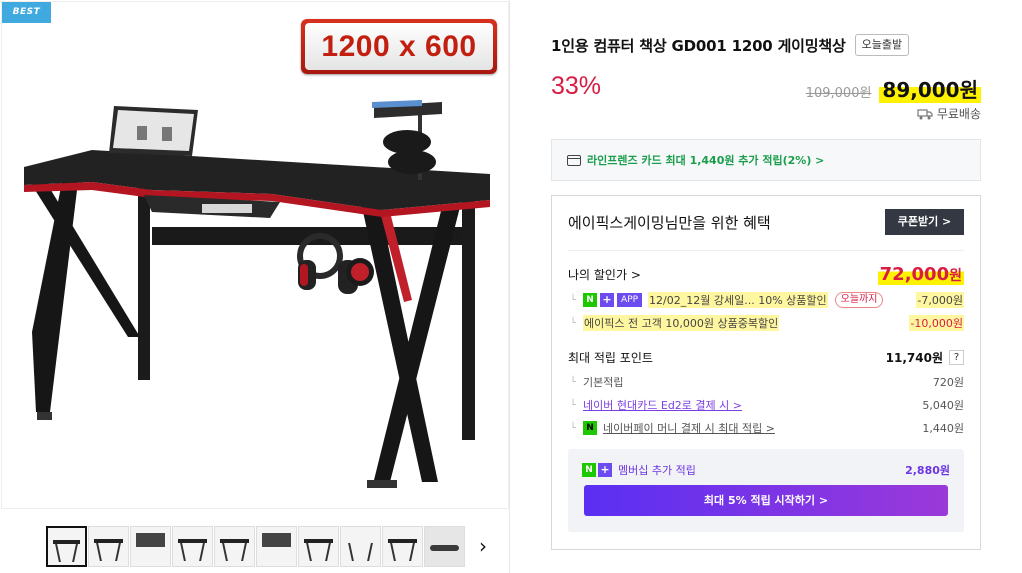 The image size is (1022, 573). Describe the element at coordinates (927, 470) in the screenshot. I see `membership-value: 2,880원` at that location.